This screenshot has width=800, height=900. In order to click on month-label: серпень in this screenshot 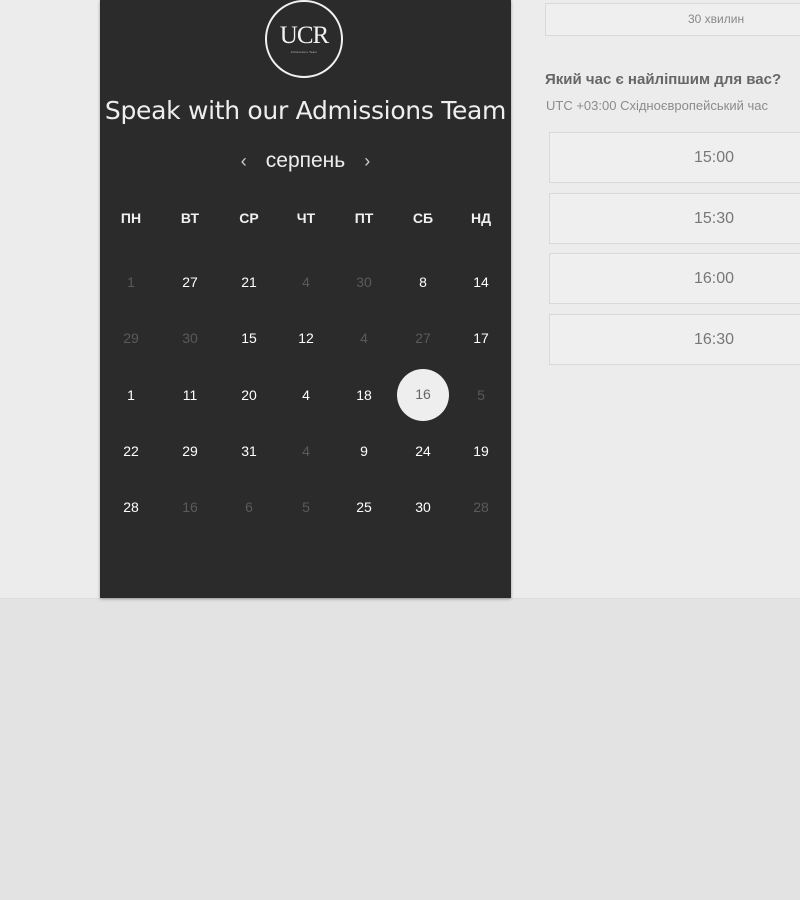, I will do `click(305, 160)`.